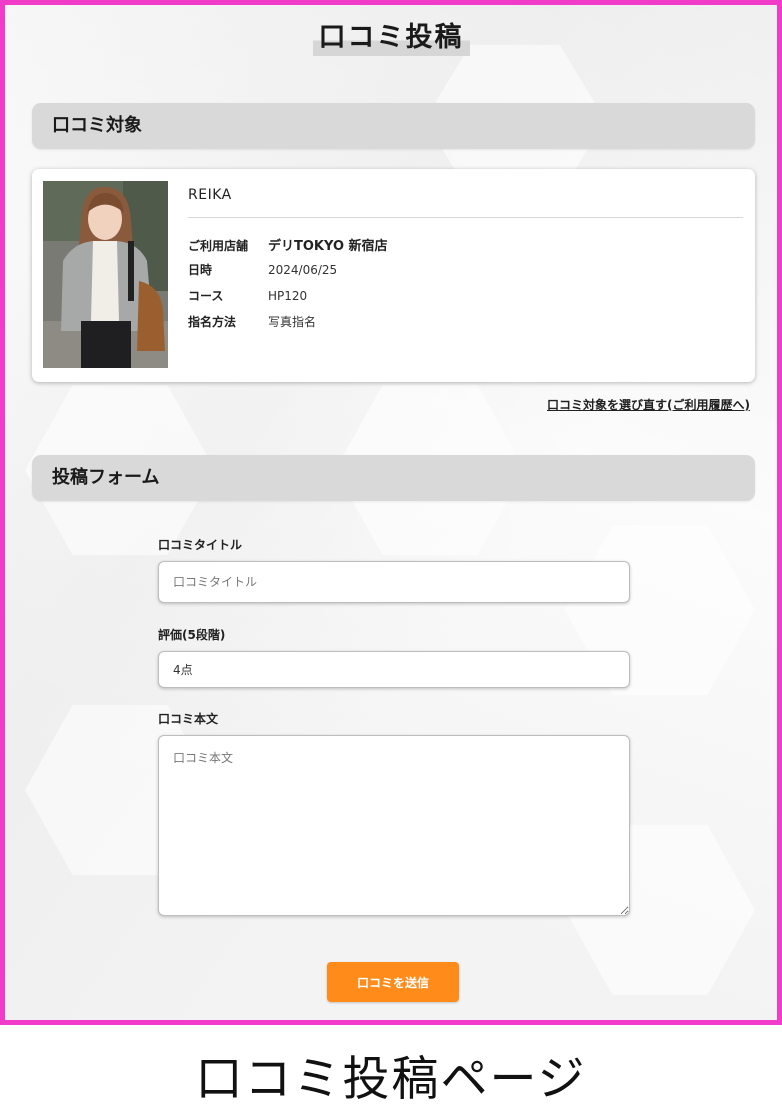  What do you see at coordinates (188, 719) in the screenshot?
I see `body-label: 口コミ本文` at bounding box center [188, 719].